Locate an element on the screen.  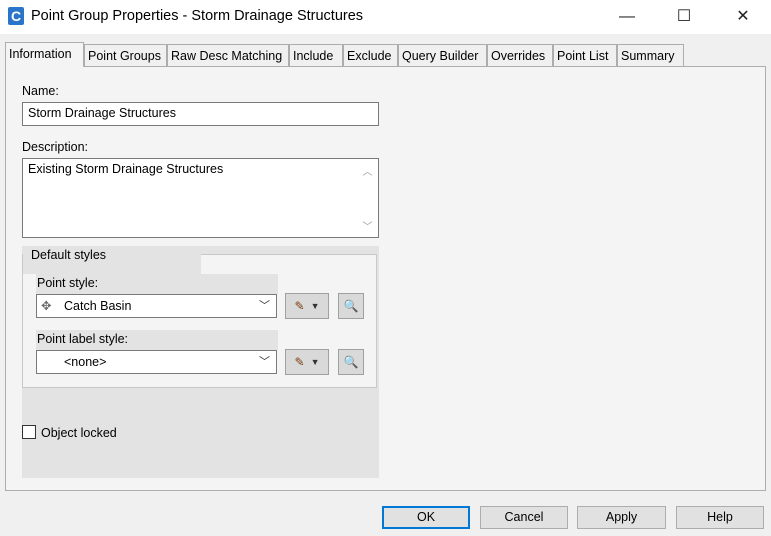
point-style-label: Point style: is located at coordinates (68, 283).